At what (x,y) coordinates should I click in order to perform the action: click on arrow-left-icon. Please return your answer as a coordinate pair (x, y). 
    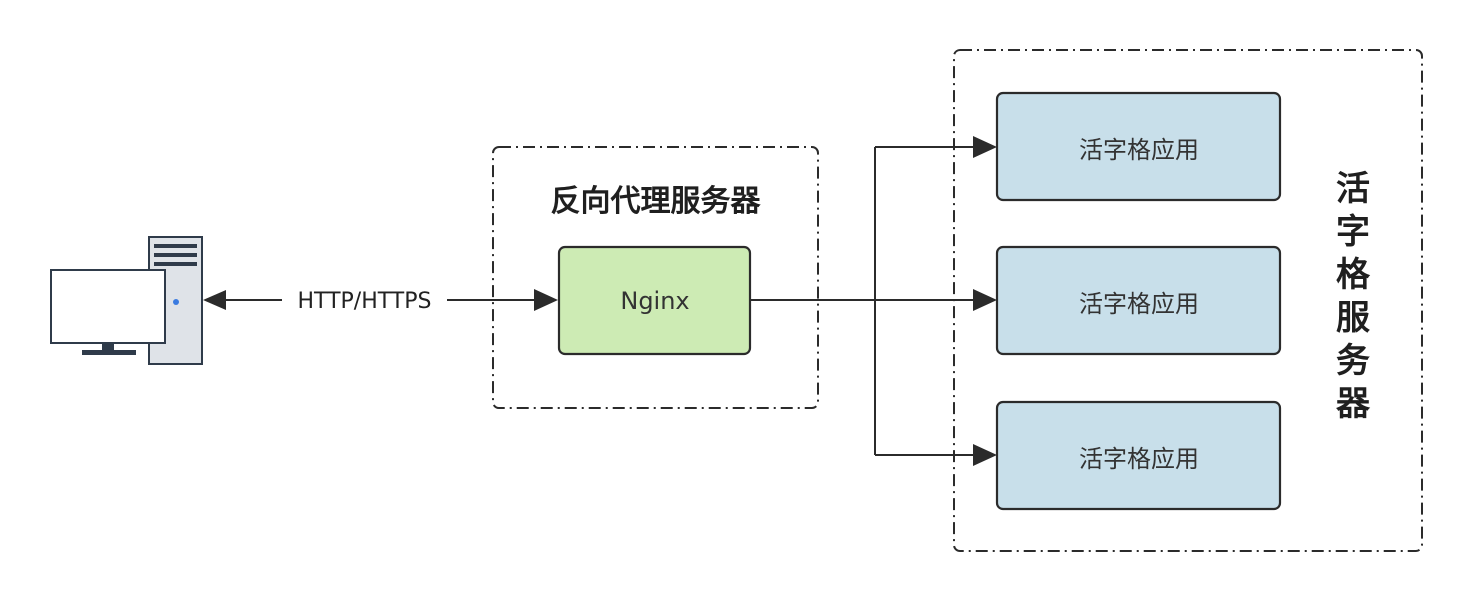
    Looking at the image, I should click on (214, 300).